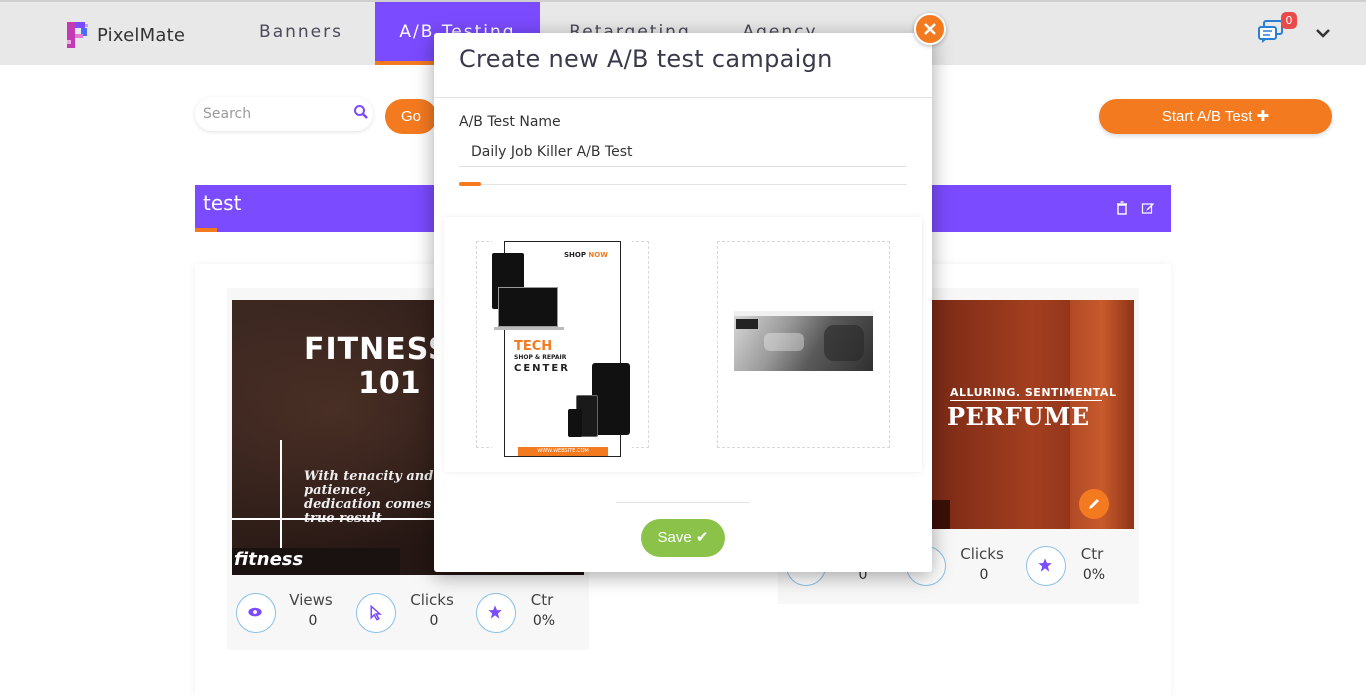 The image size is (1366, 696). Describe the element at coordinates (79, 35) in the screenshot. I see `pixelmate-logo-icon` at that location.